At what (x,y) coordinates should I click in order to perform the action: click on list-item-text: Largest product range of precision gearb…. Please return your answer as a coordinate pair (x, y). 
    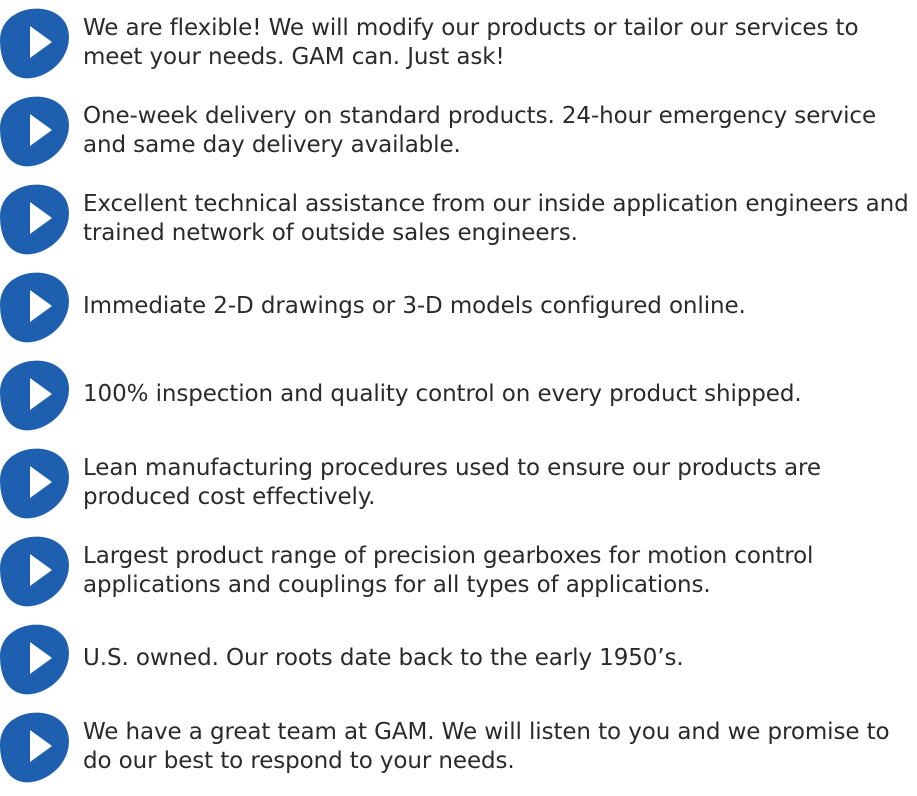
    Looking at the image, I should click on (448, 570).